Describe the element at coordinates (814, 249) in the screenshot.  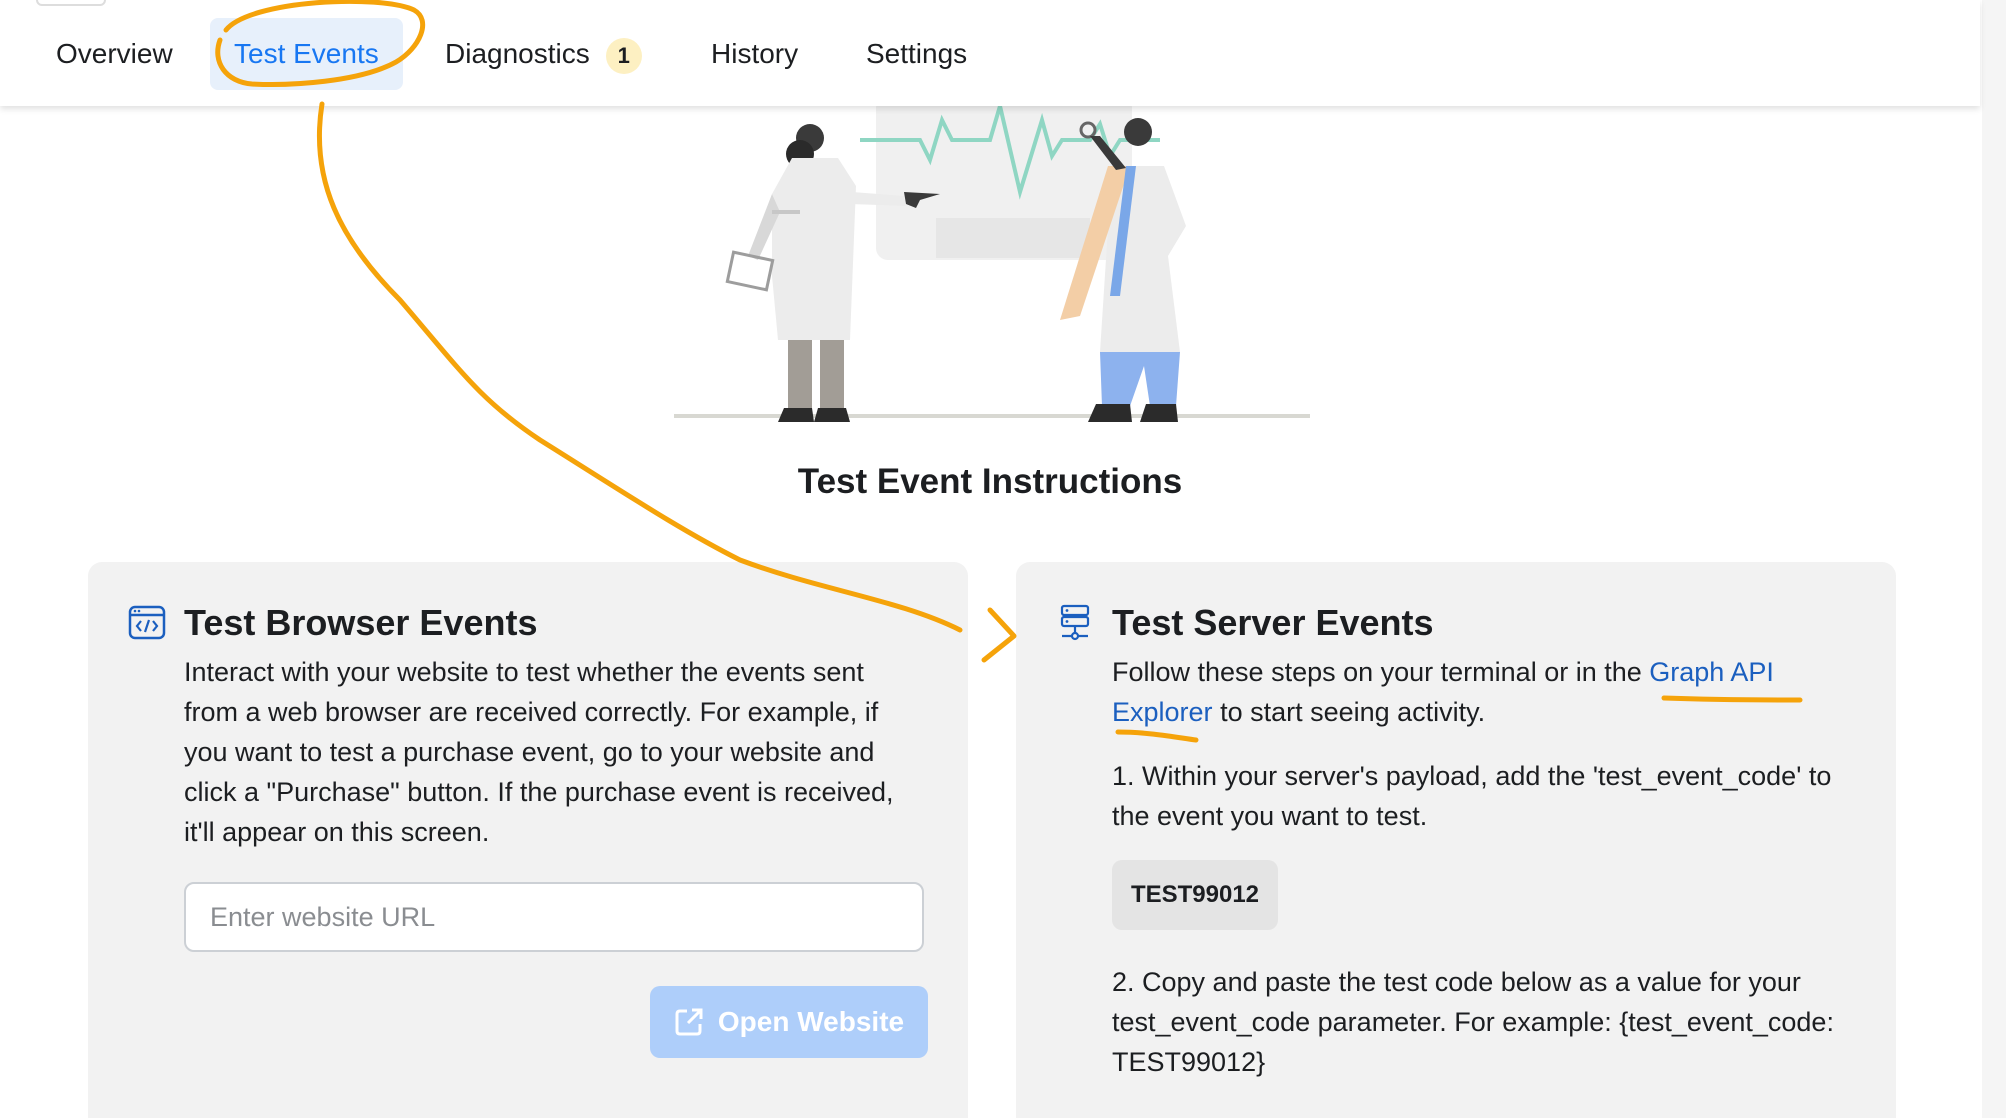
I see `doctor-left-coat` at that location.